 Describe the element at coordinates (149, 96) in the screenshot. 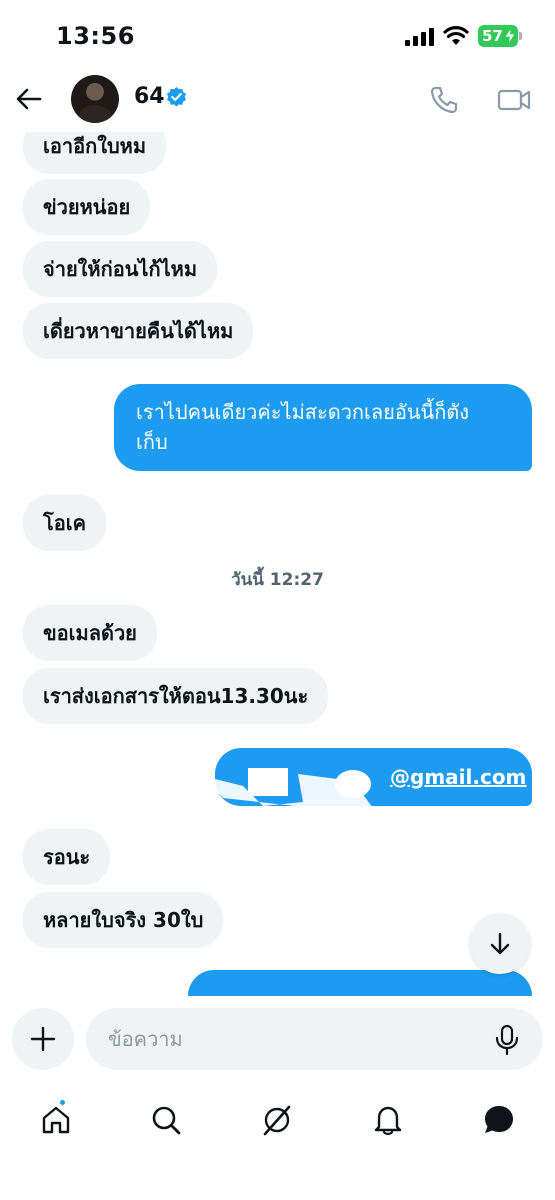

I see `contact-name: 64` at that location.